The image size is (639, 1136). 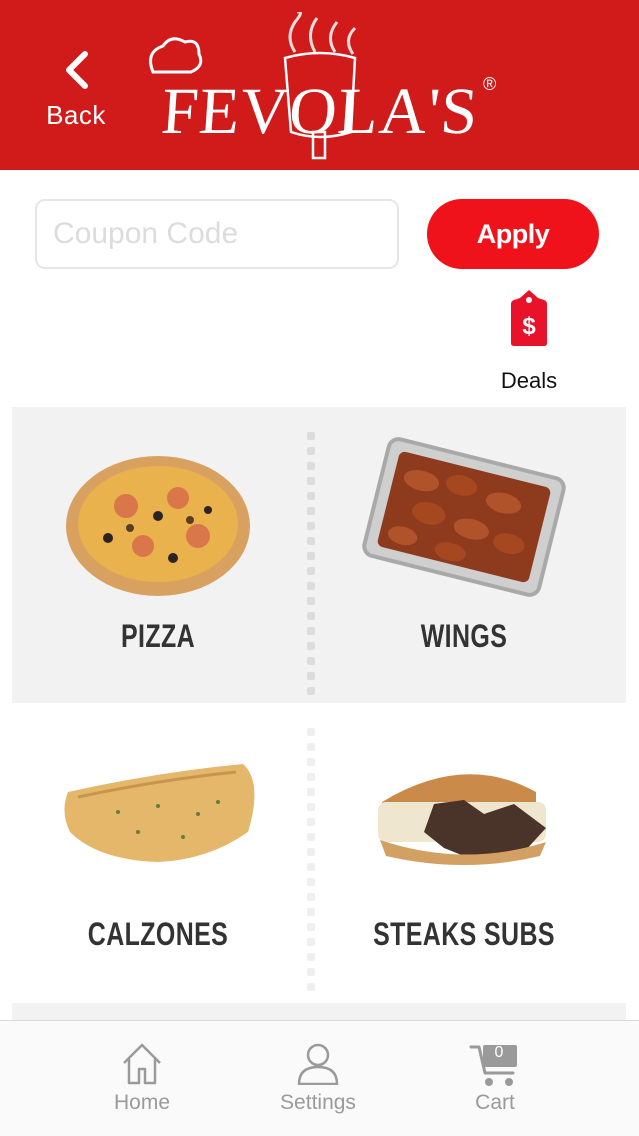 What do you see at coordinates (158, 934) in the screenshot?
I see `category-label: CALZONES` at bounding box center [158, 934].